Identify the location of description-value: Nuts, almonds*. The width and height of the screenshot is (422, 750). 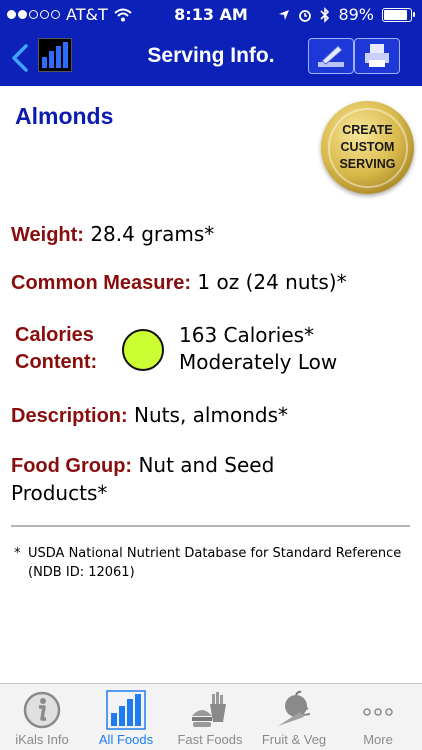
(211, 415).